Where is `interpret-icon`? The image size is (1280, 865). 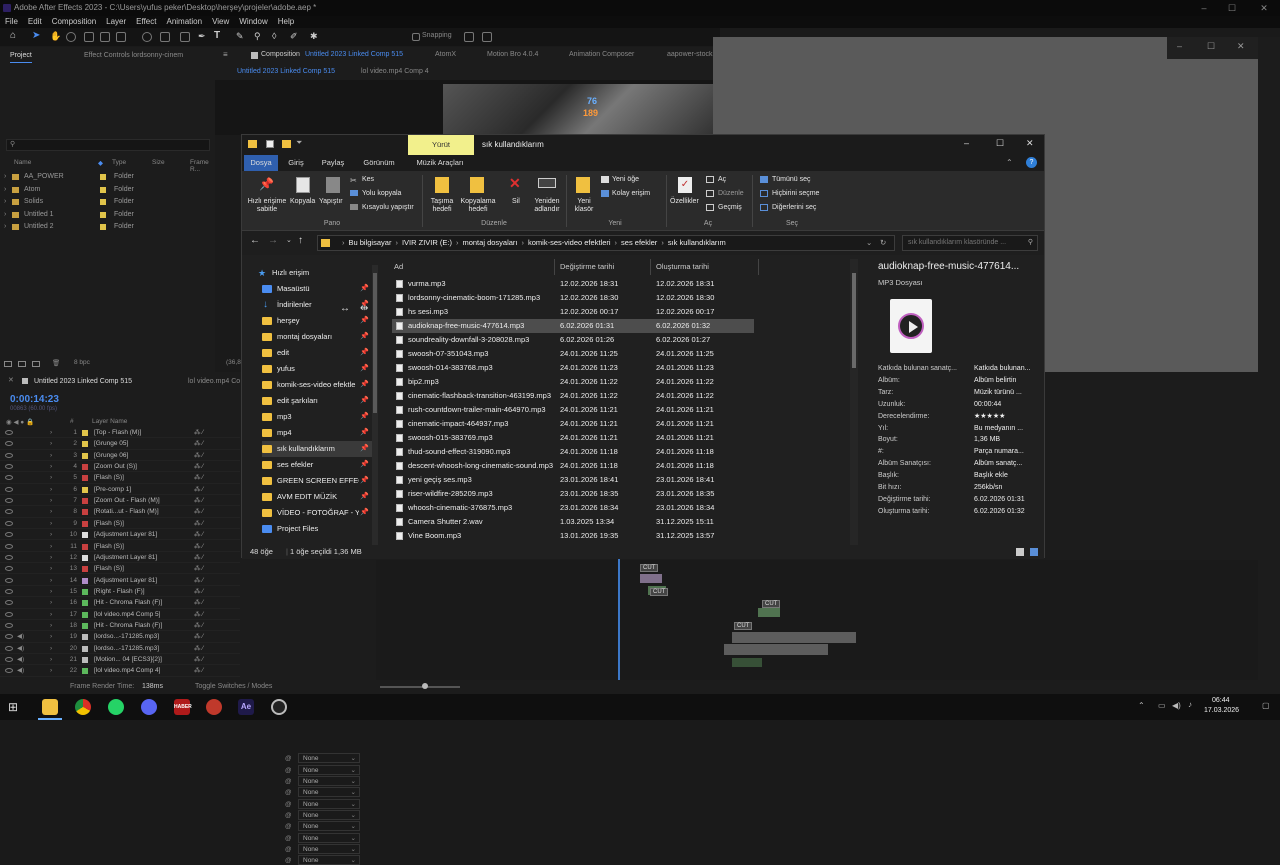
interpret-icon is located at coordinates (8, 364).